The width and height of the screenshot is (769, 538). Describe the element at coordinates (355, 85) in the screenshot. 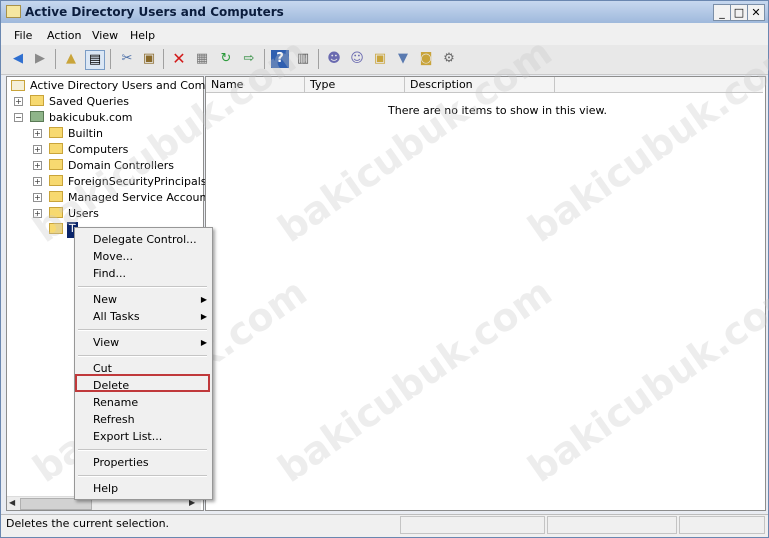

I see `column-header-type: Type` at that location.